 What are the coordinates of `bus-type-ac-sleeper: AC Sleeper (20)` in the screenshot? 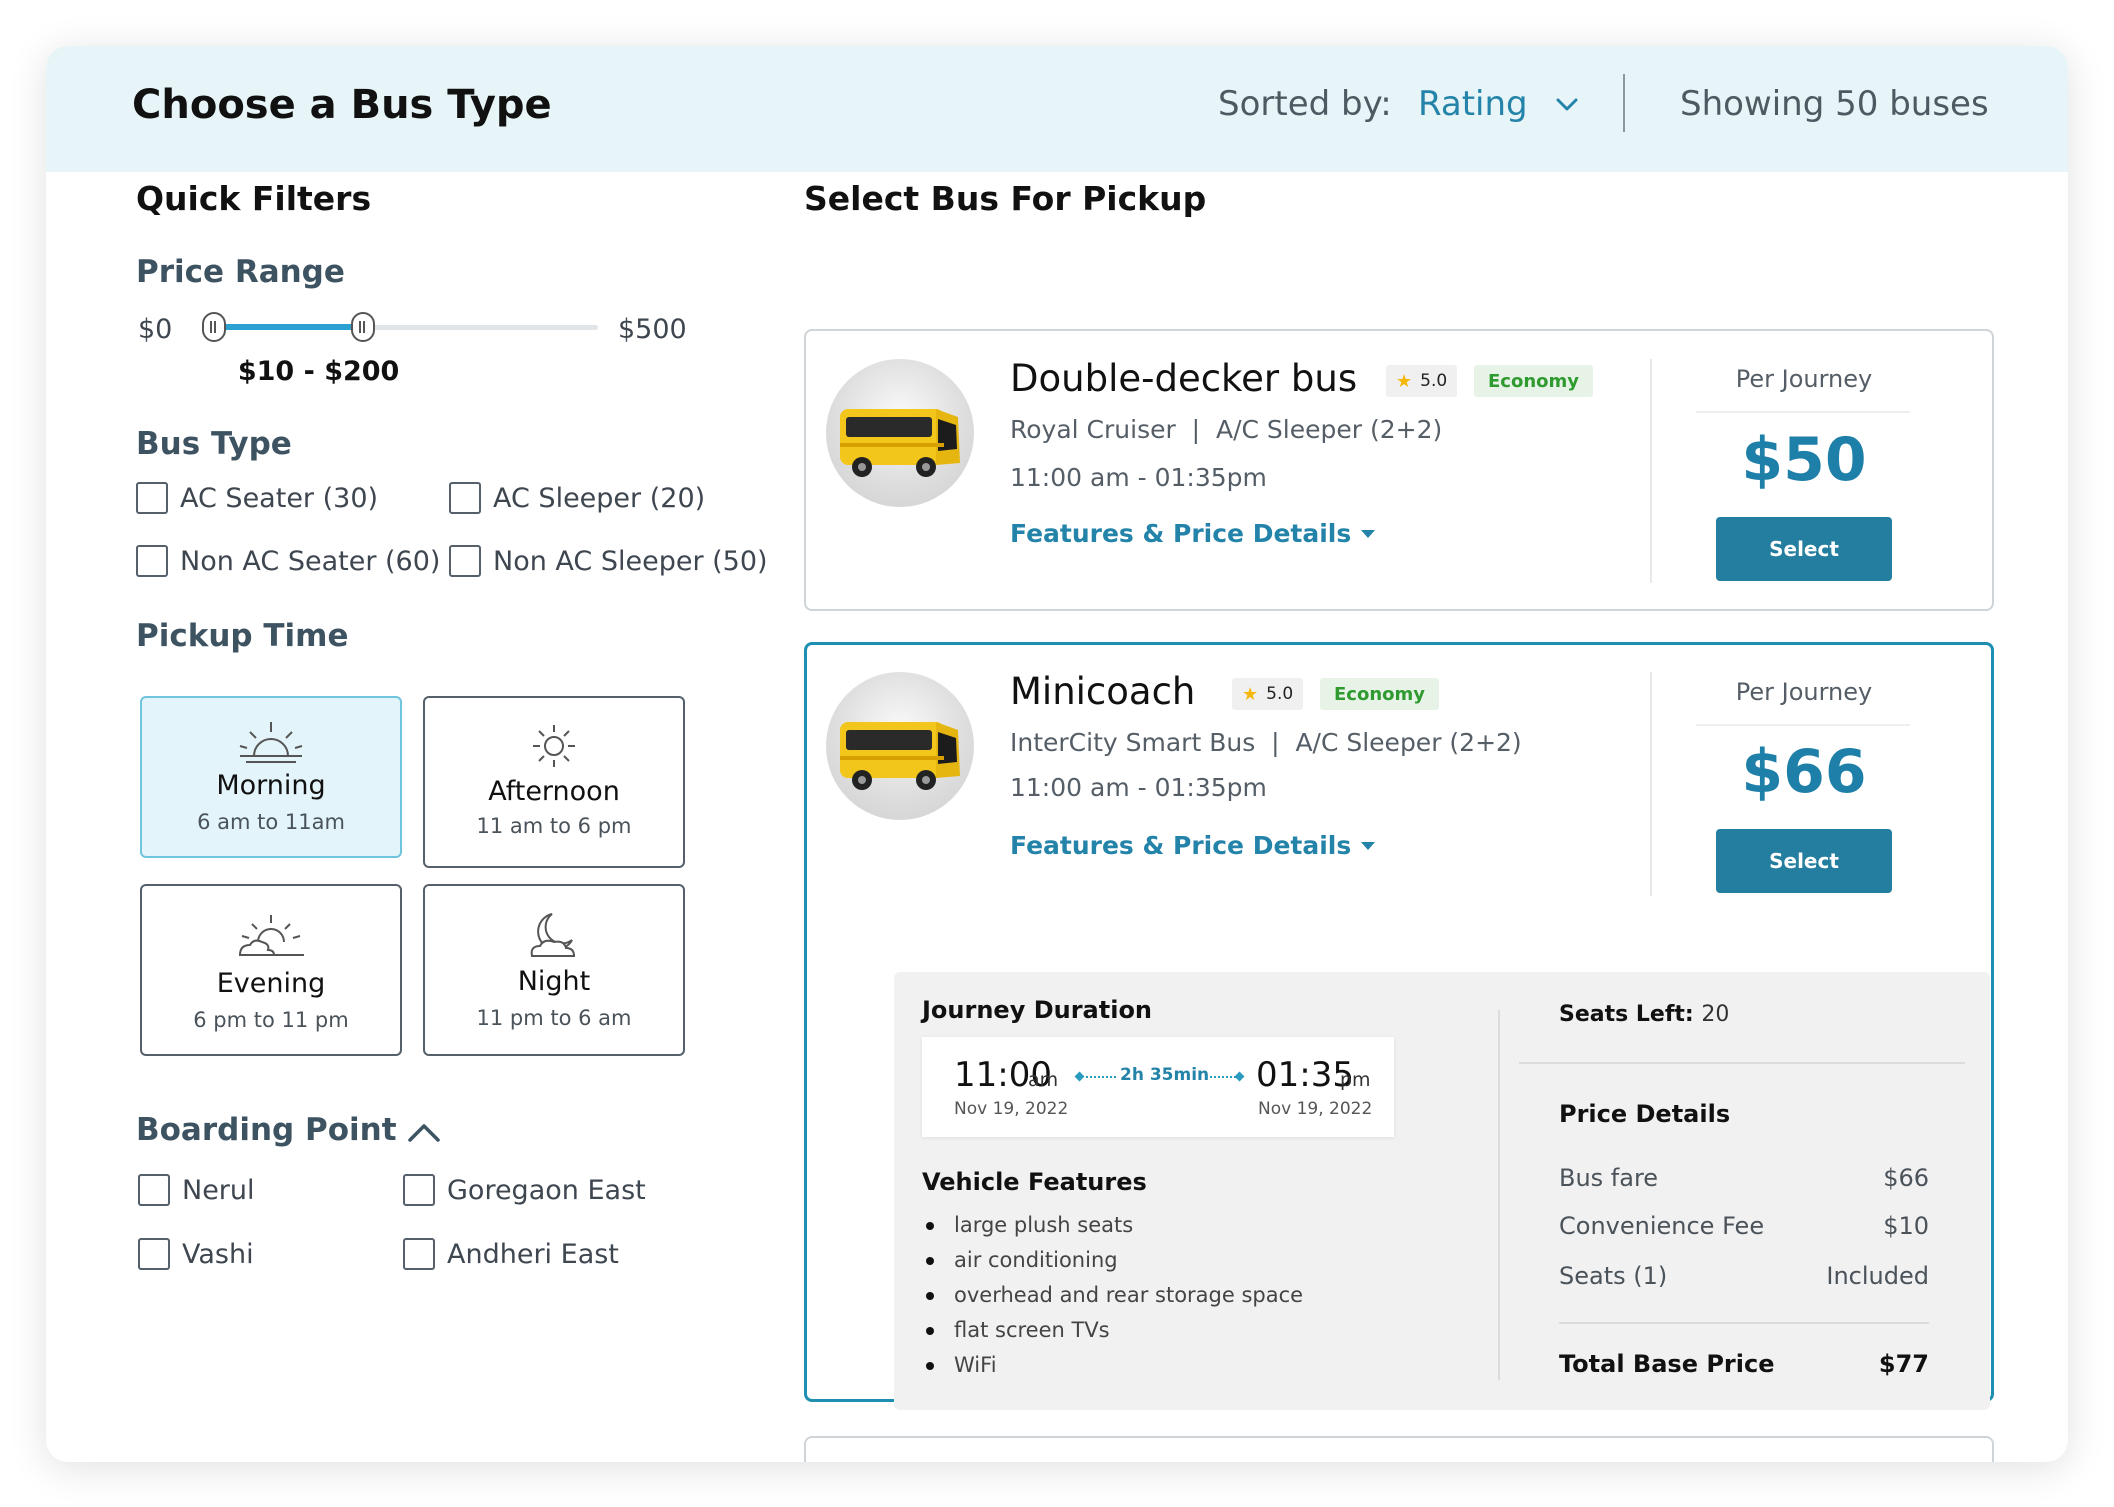 It's located at (577, 498).